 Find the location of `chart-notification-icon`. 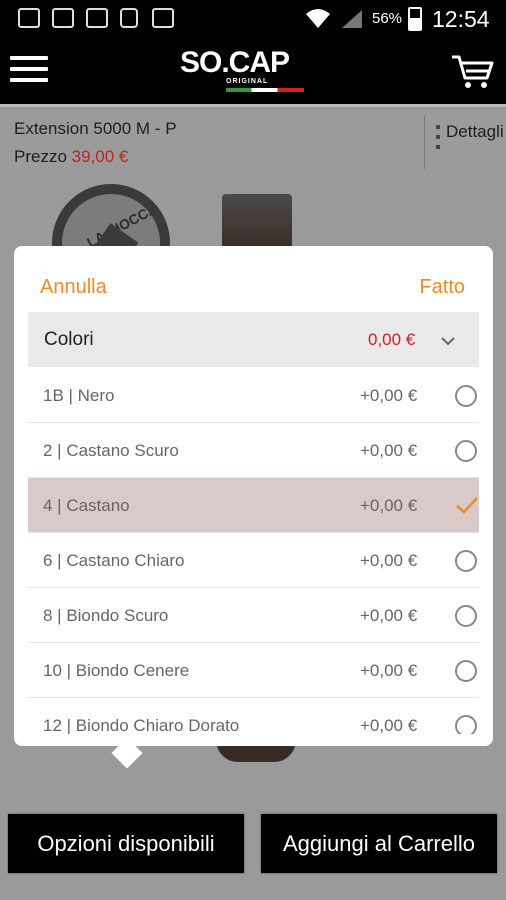

chart-notification-icon is located at coordinates (97, 18).